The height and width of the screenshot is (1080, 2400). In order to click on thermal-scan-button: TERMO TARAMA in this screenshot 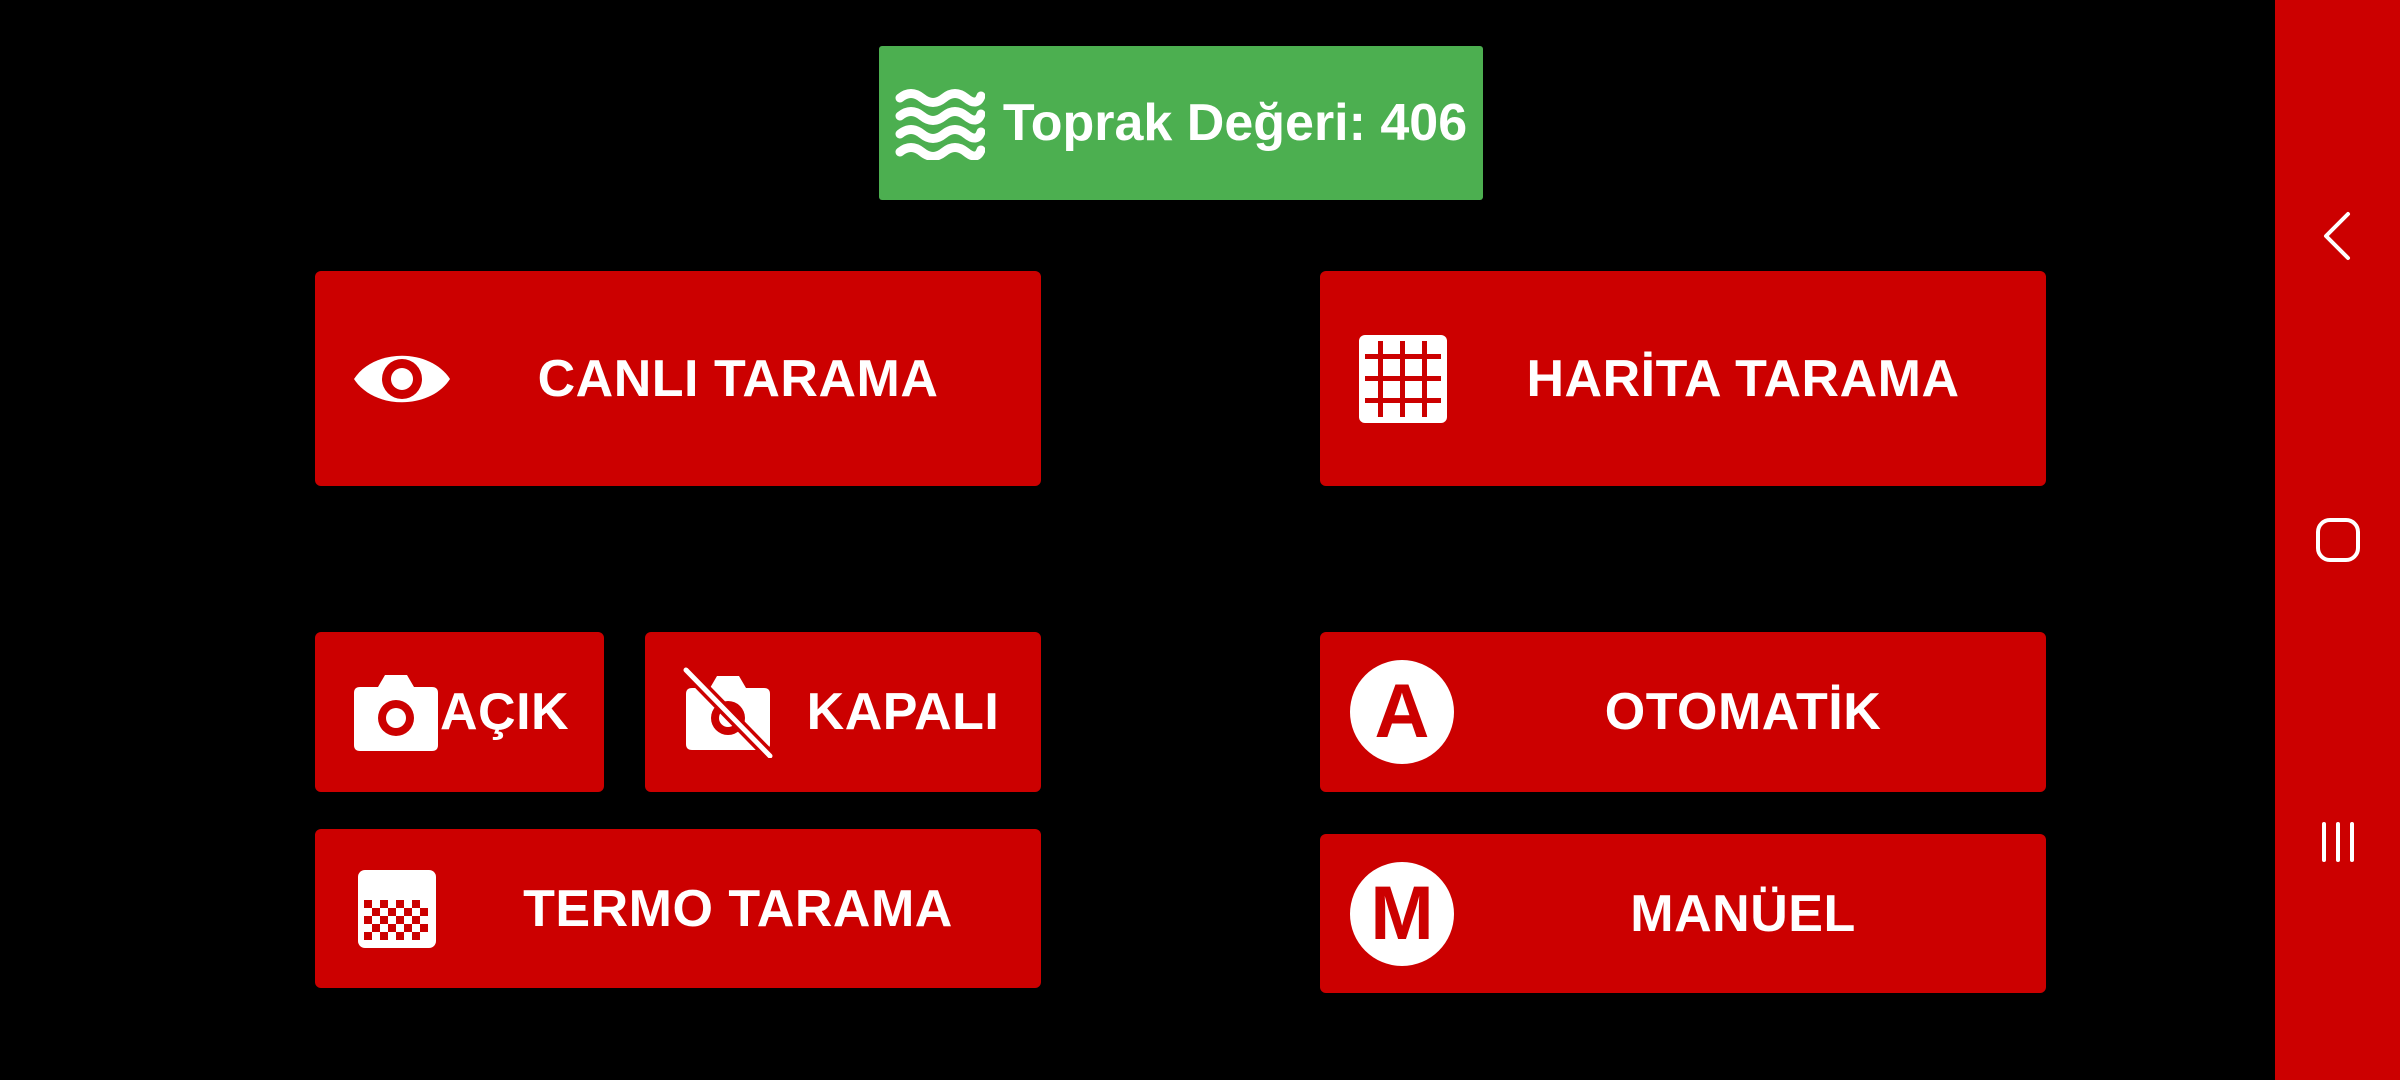, I will do `click(678, 908)`.